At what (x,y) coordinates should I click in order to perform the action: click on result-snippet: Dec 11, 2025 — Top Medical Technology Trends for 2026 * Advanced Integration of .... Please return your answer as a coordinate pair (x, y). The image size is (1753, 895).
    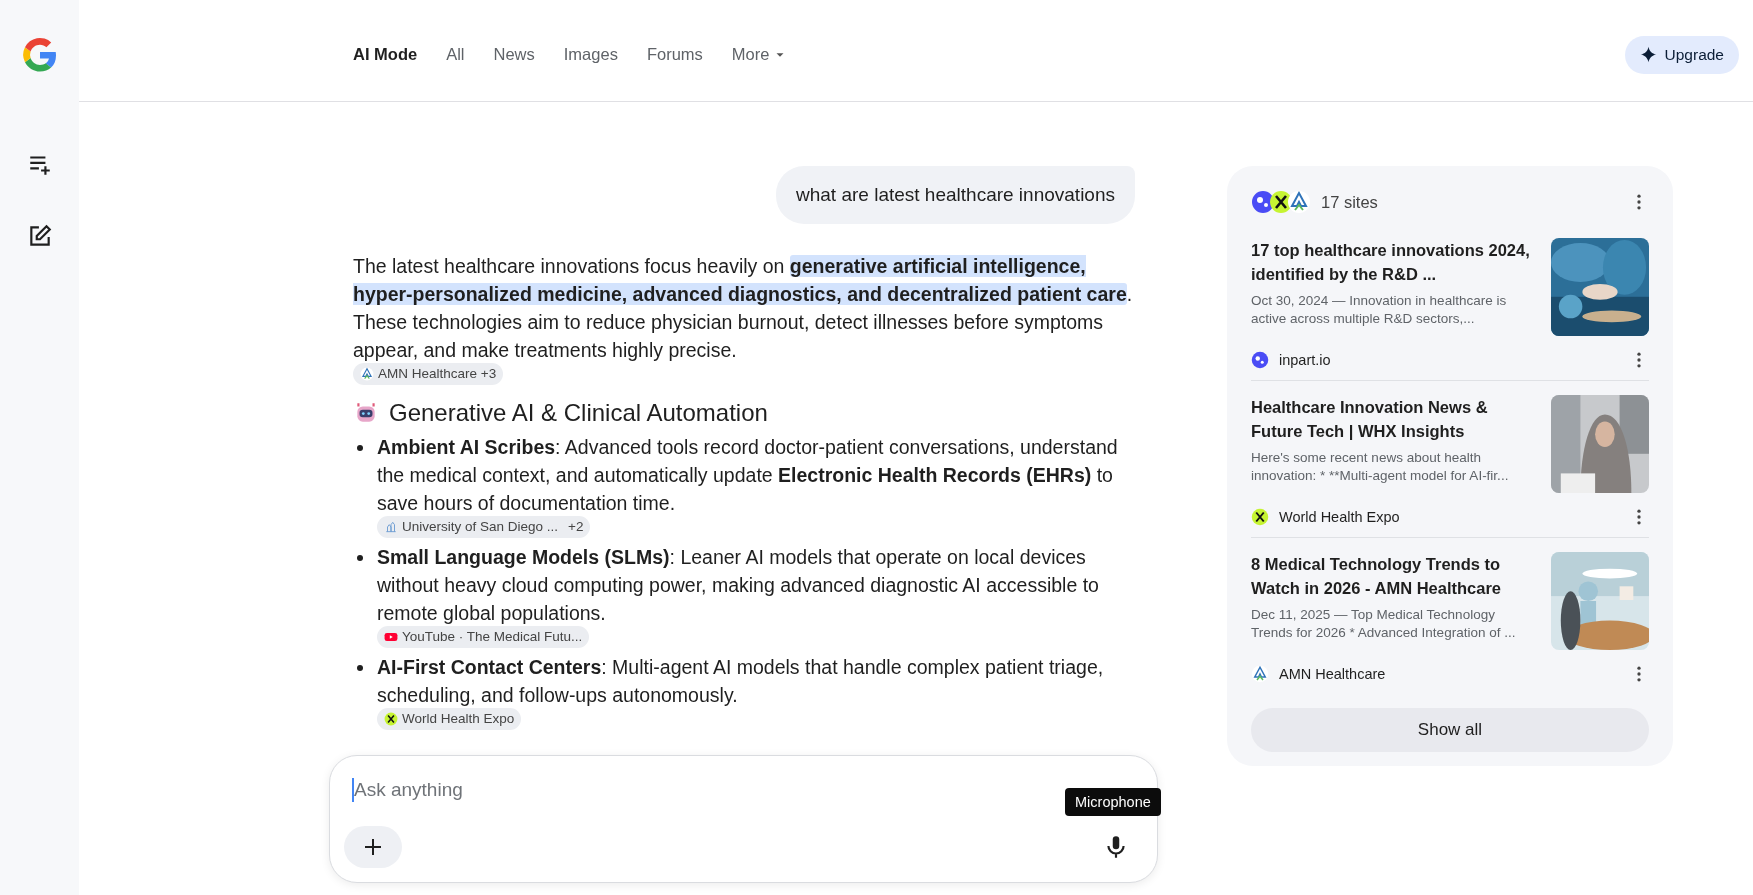
    Looking at the image, I should click on (1384, 624).